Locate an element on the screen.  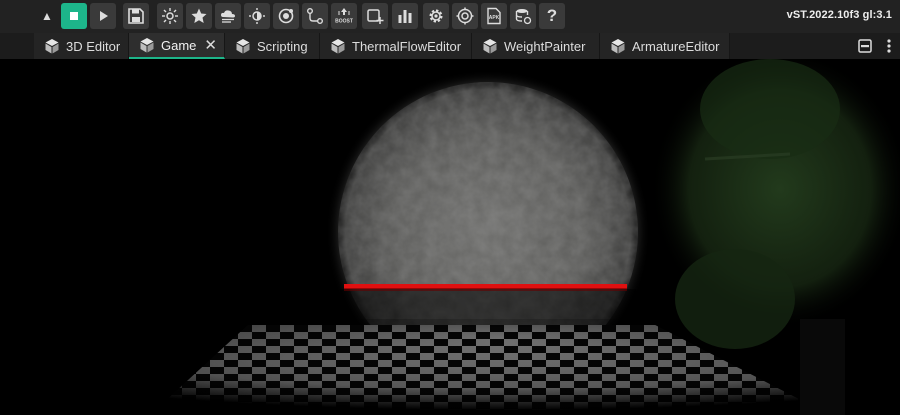
add-window-button is located at coordinates (375, 16).